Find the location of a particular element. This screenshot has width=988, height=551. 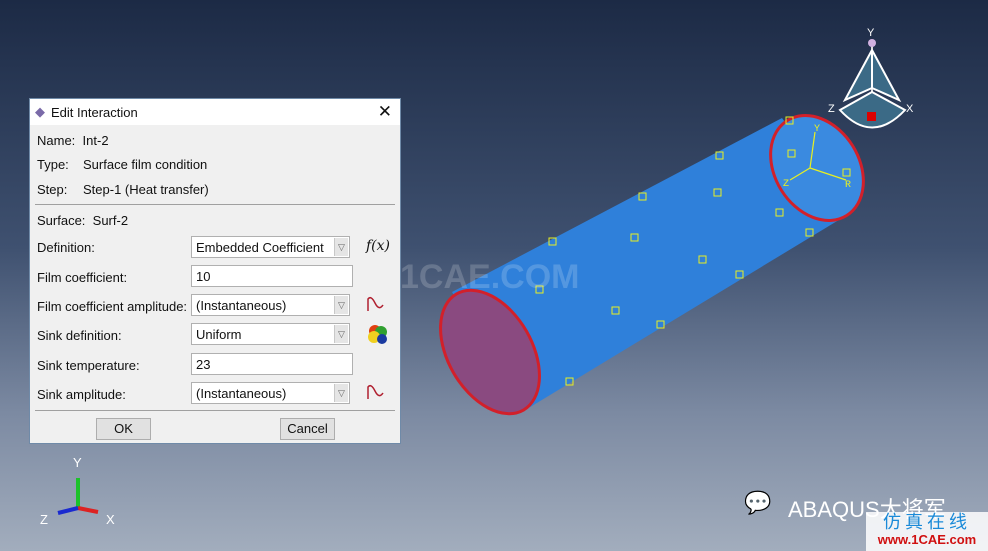

type-value: Surface film condition is located at coordinates (145, 164).